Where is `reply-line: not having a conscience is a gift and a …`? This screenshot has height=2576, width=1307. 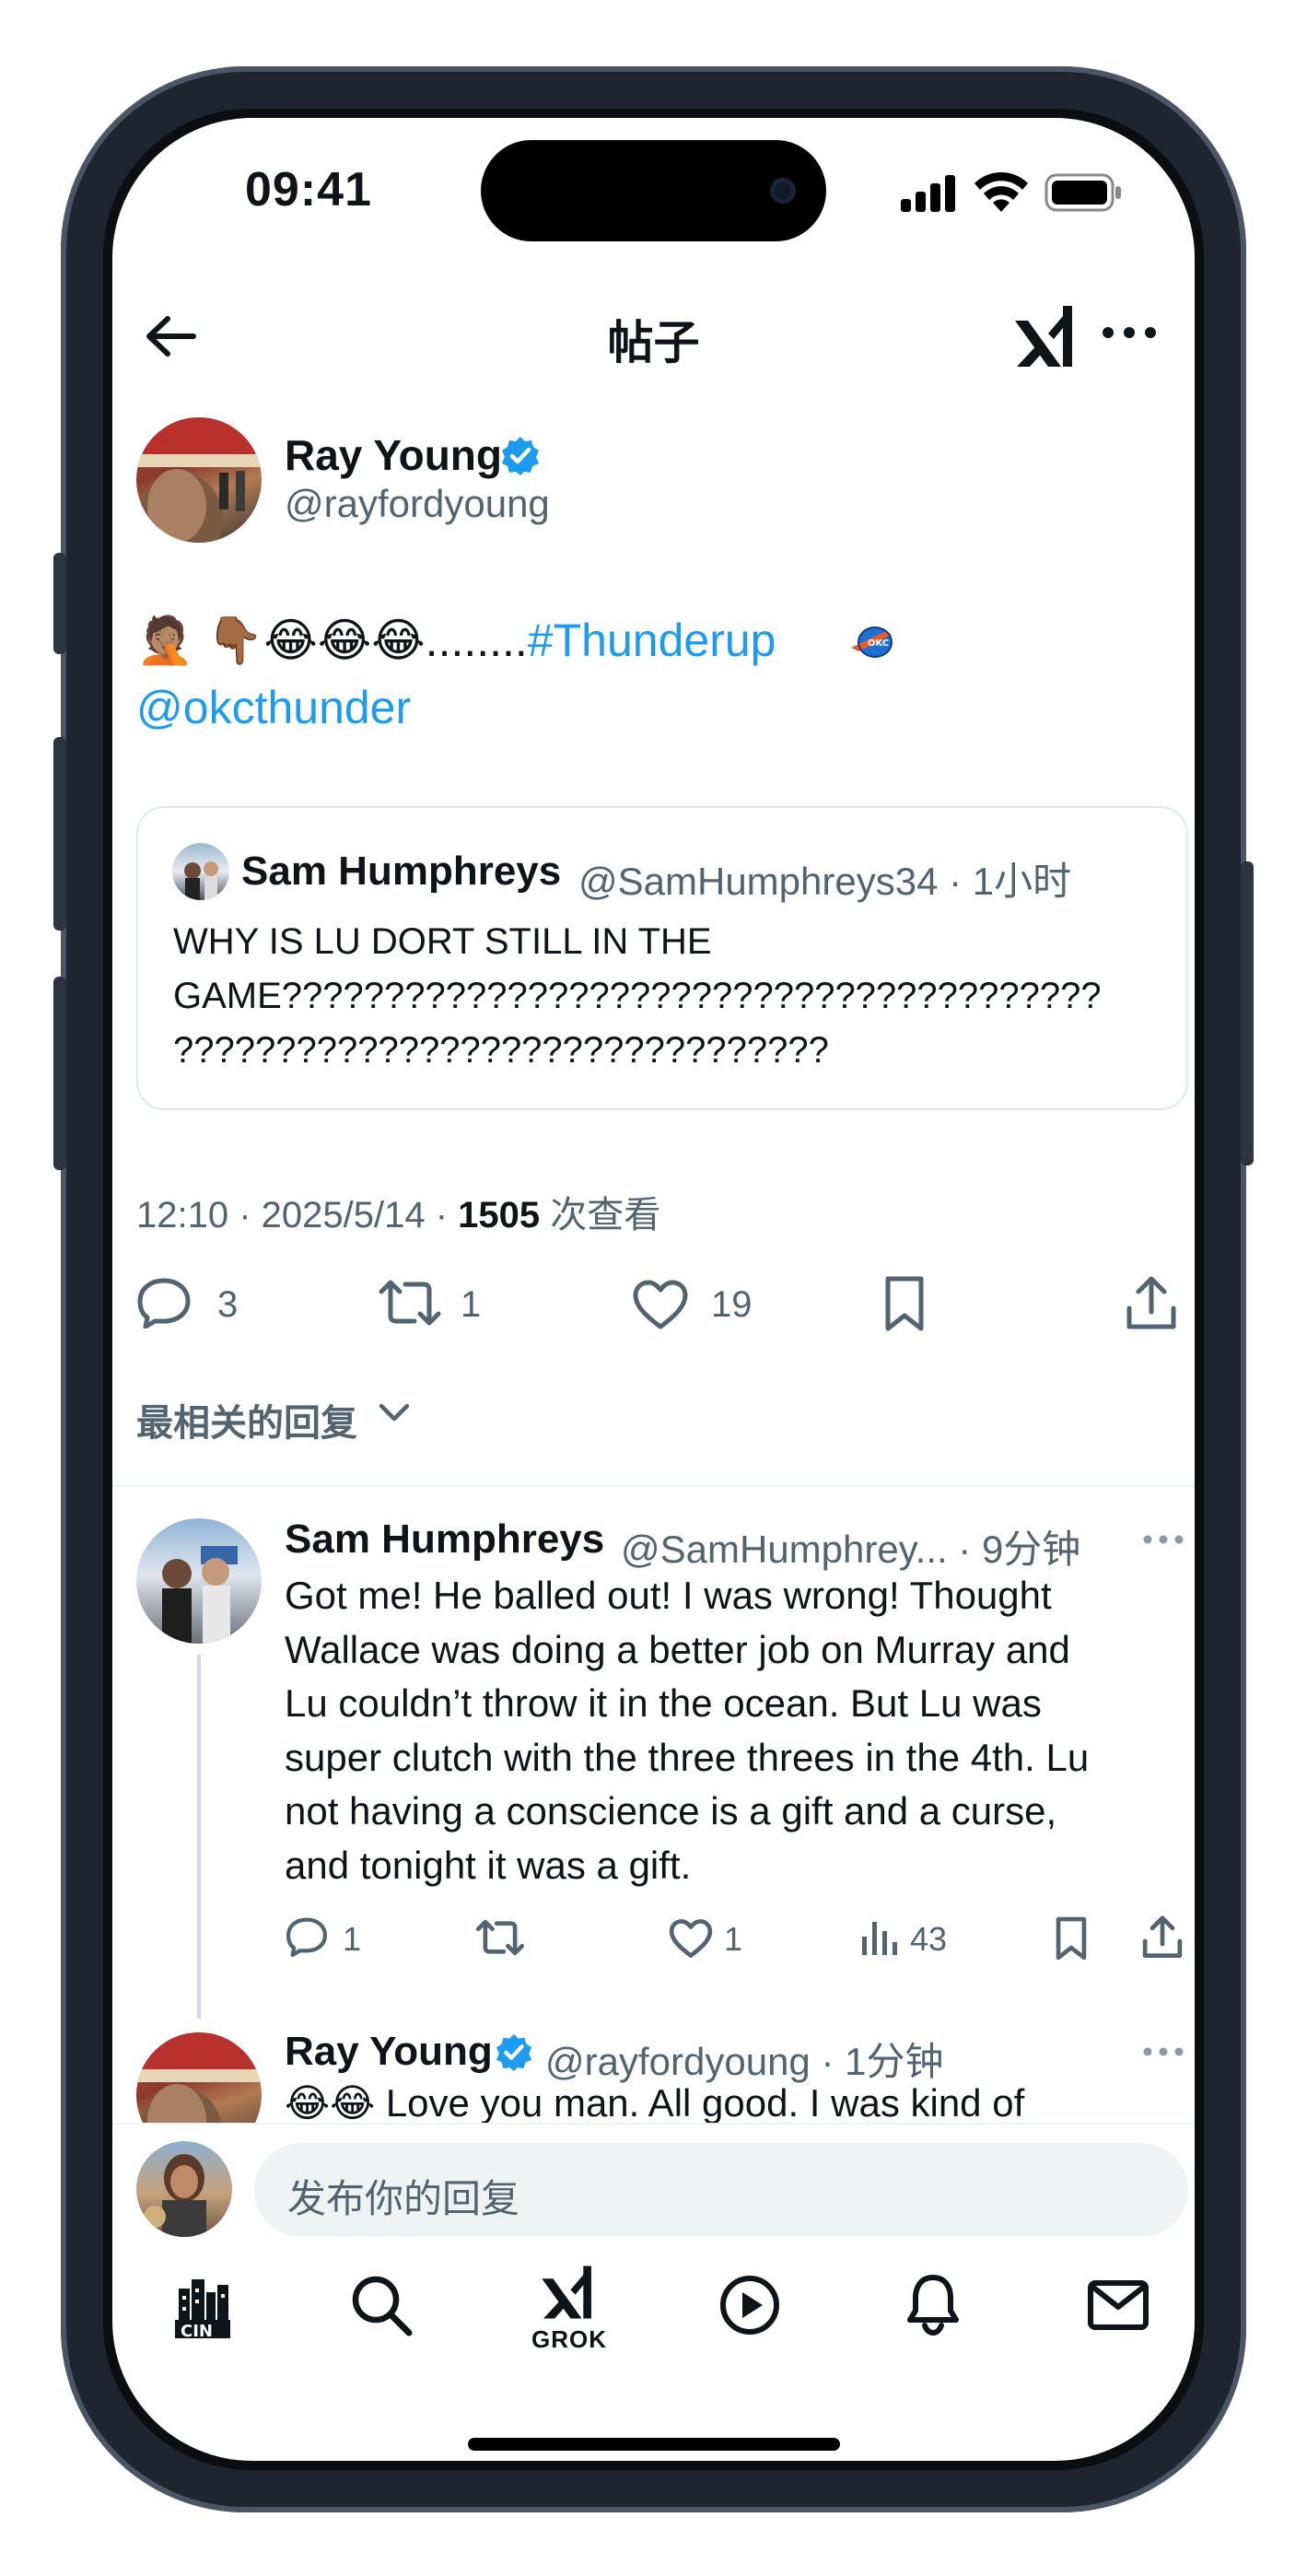
reply-line: not having a conscience is a gift and a … is located at coordinates (671, 1811).